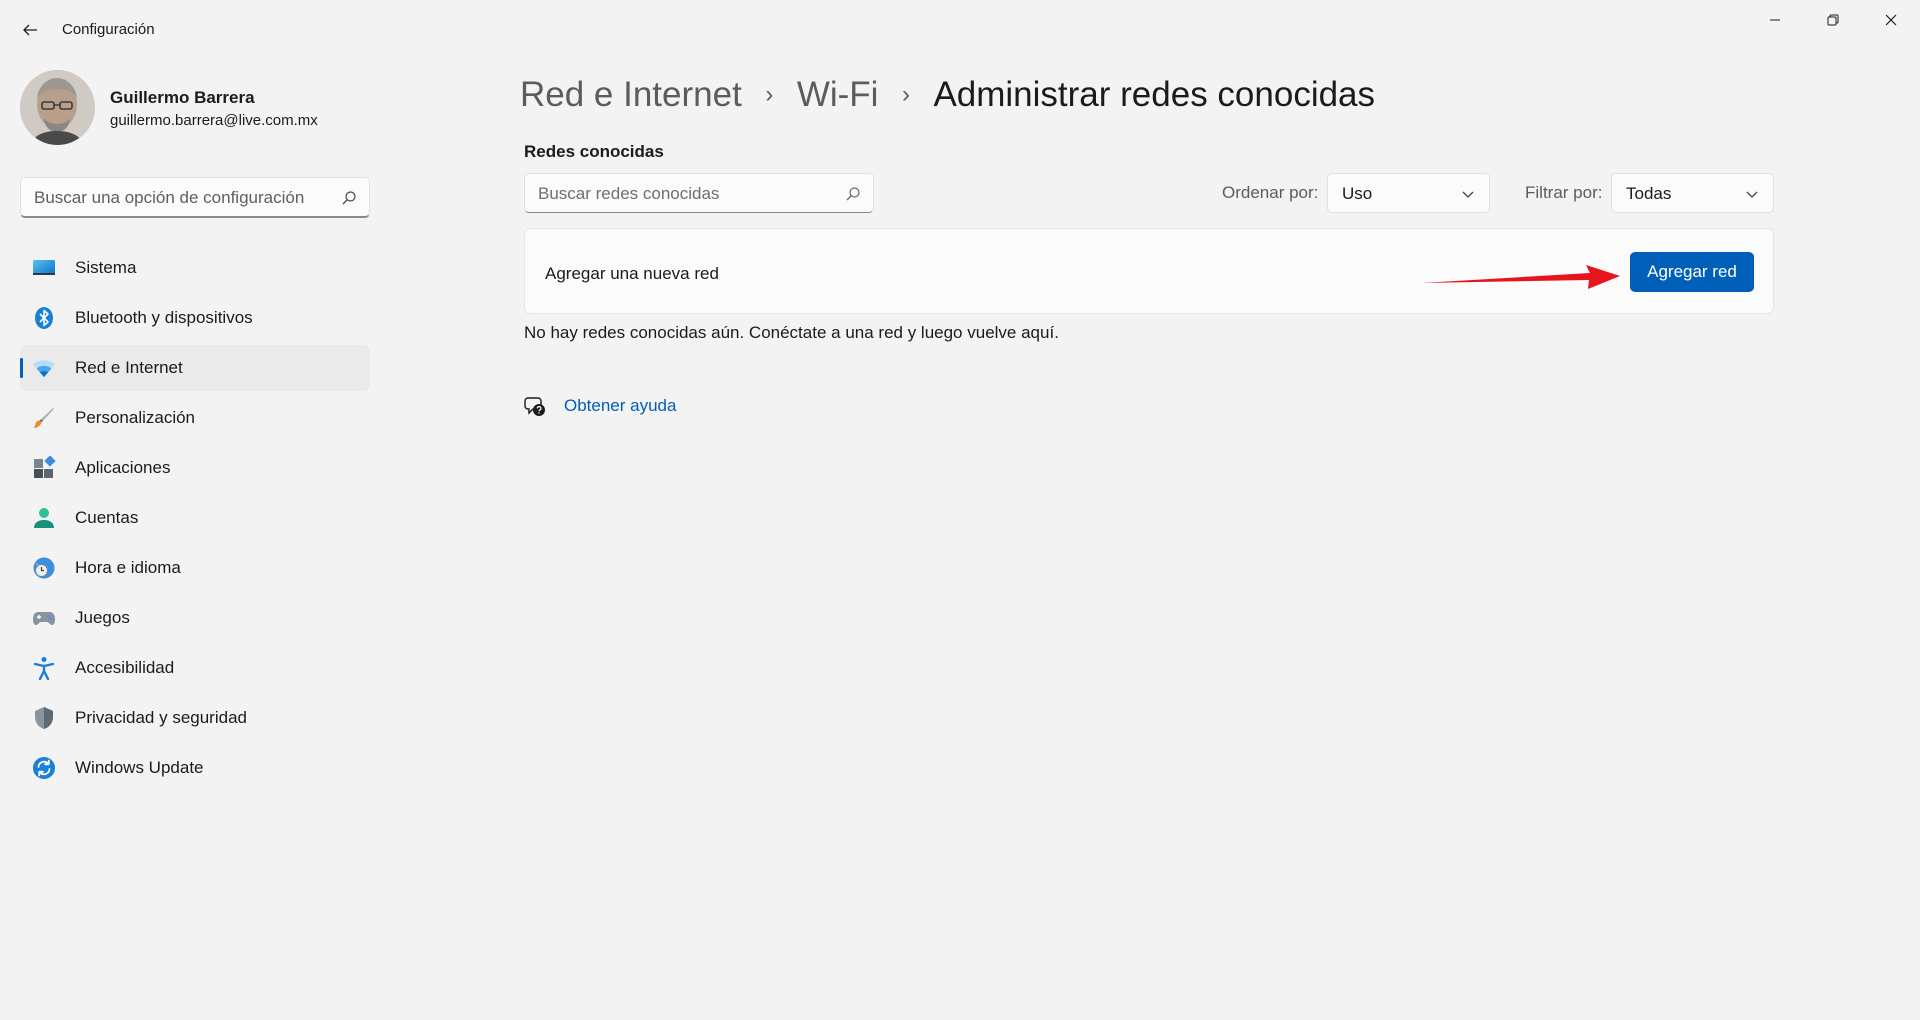 This screenshot has height=1020, width=1920. What do you see at coordinates (1357, 193) in the screenshot?
I see `sort-dropdown-value: Uso` at bounding box center [1357, 193].